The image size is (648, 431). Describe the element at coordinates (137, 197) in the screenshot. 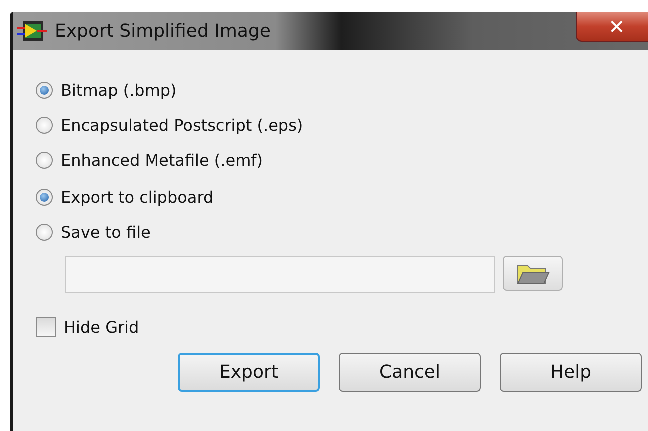

I see `option-label: Export to clipboard` at that location.